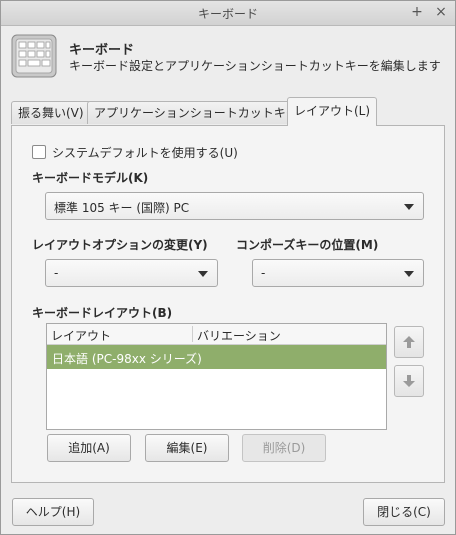 This screenshot has width=456, height=535. I want to click on keyboard-layout-list: レイアウト バリエーション 日本語 (PC-98xx シリーズ), so click(216, 376).